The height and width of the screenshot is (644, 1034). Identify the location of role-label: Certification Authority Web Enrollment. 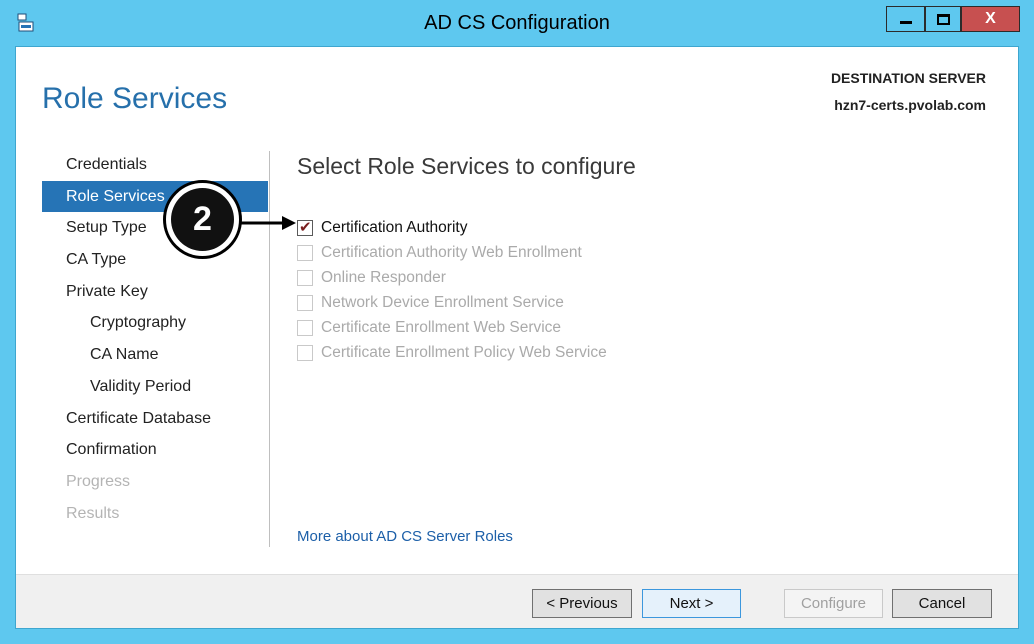
(451, 252).